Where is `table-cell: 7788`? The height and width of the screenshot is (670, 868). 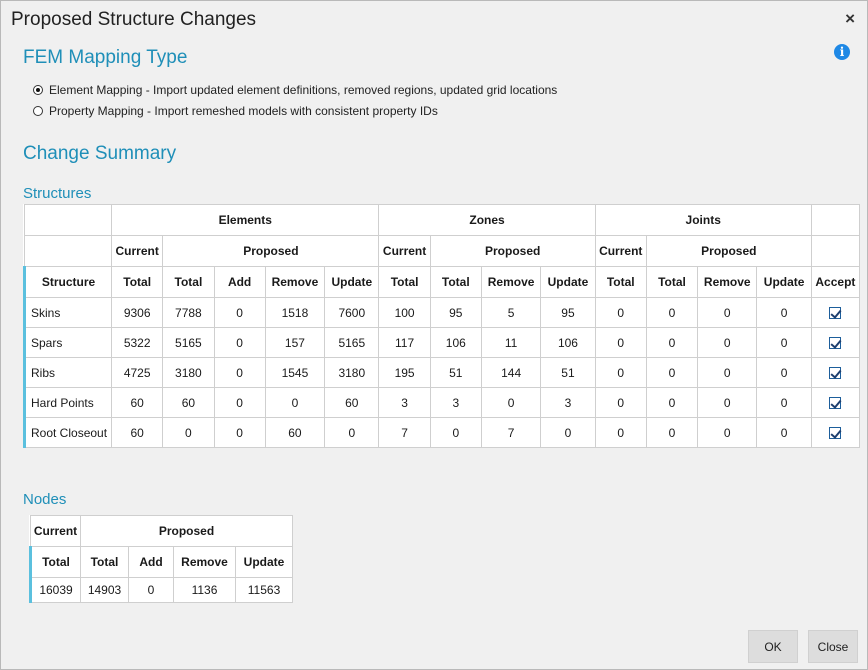
table-cell: 7788 is located at coordinates (188, 312).